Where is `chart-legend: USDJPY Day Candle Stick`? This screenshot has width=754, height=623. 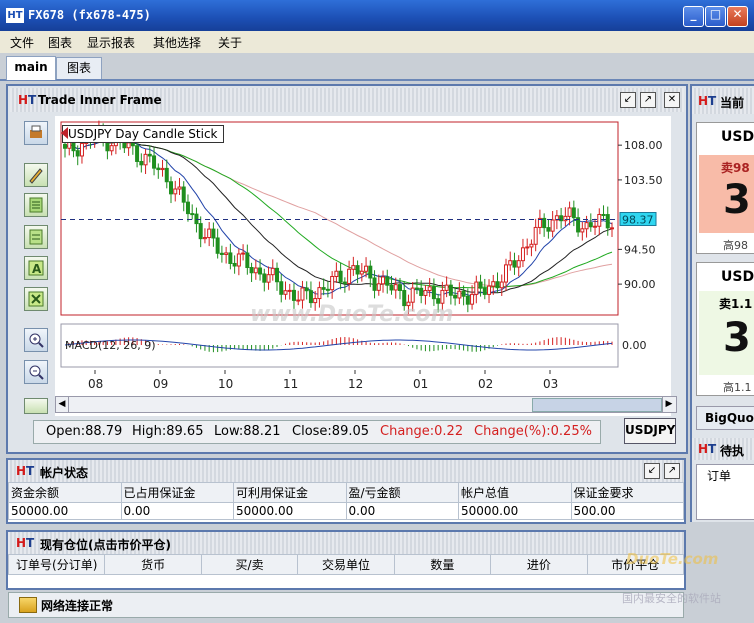 chart-legend: USDJPY Day Candle Stick is located at coordinates (143, 134).